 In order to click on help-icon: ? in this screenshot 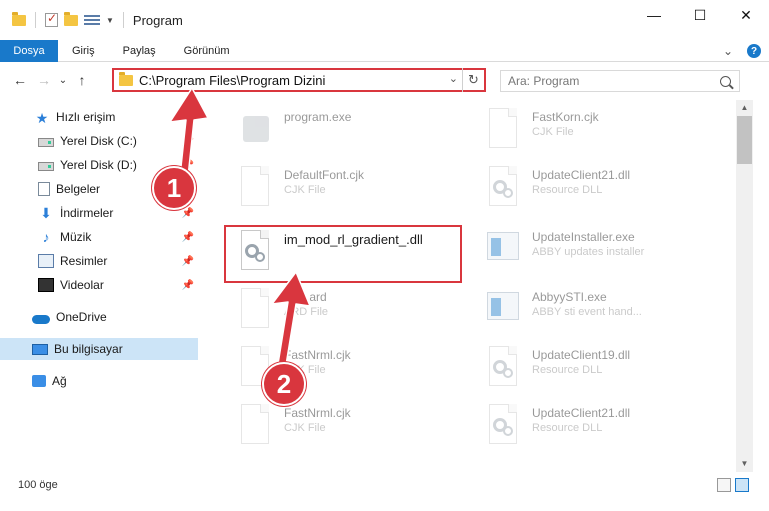, I will do `click(754, 51)`.